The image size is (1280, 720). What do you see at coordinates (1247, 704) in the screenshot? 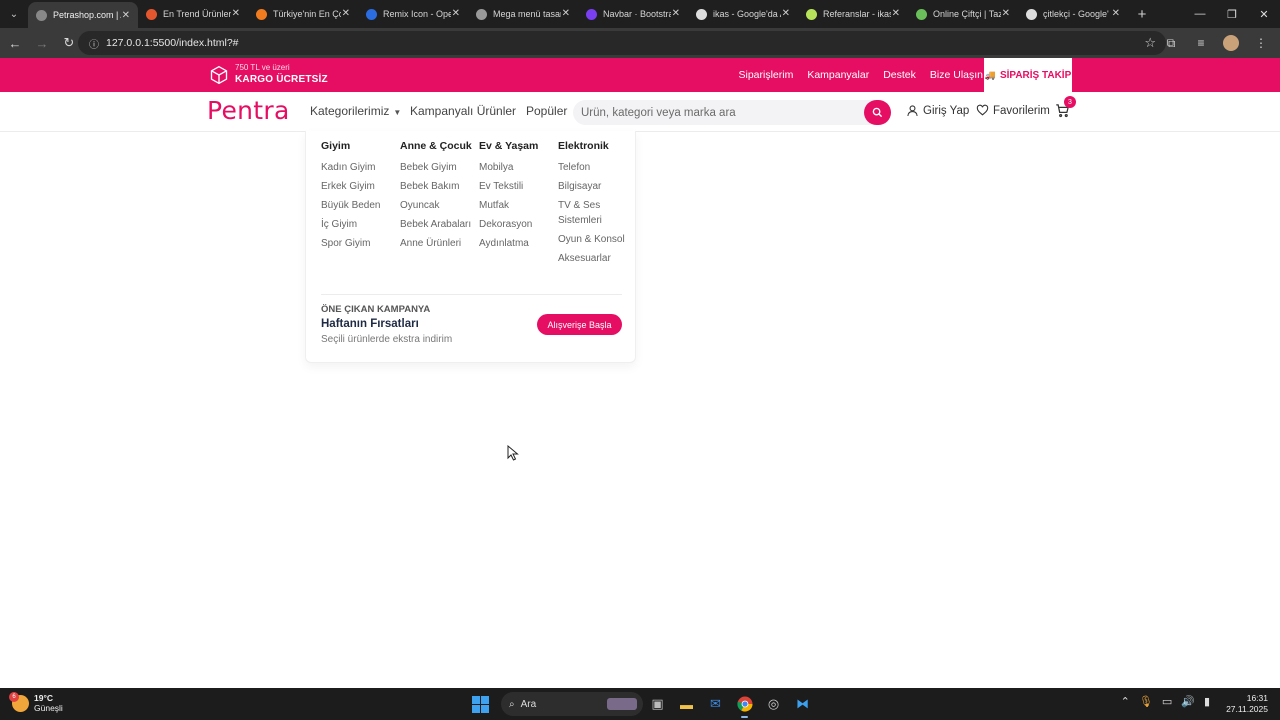
I see `system-clock: 16:31 27.11.2025` at bounding box center [1247, 704].